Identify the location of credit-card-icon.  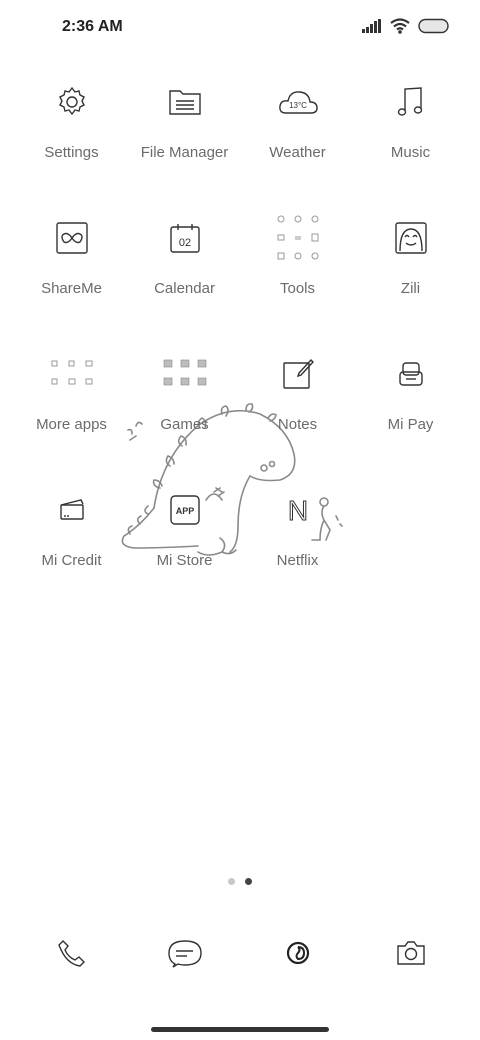
(72, 510).